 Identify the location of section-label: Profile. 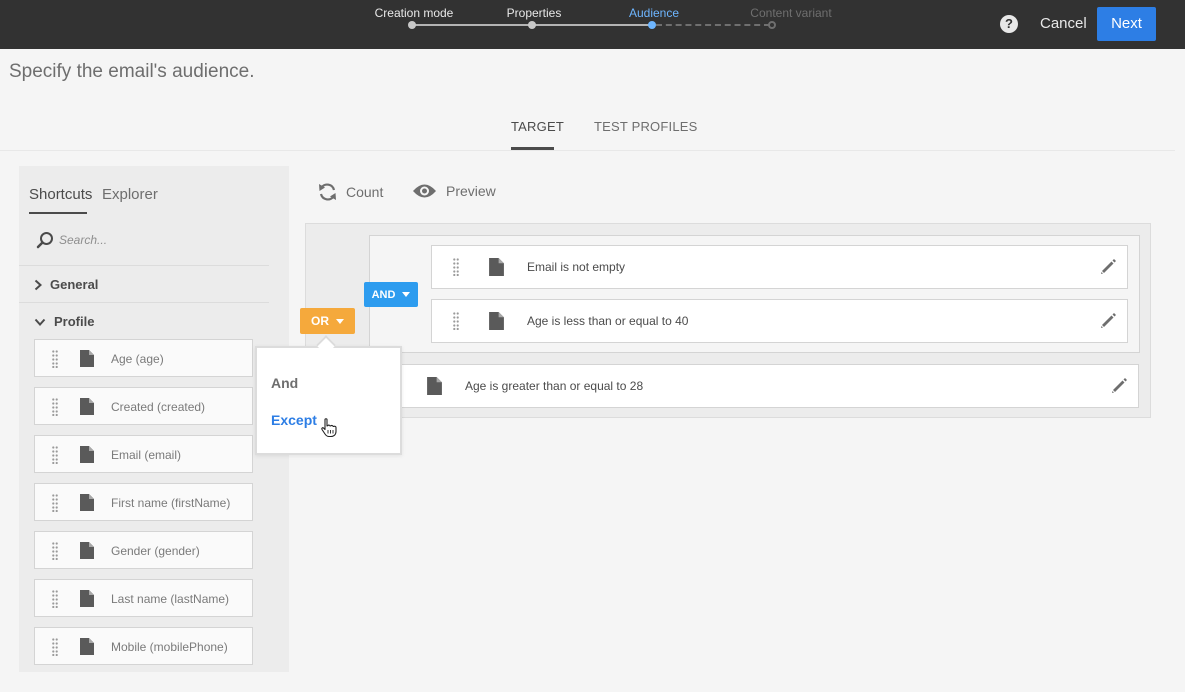
(74, 321).